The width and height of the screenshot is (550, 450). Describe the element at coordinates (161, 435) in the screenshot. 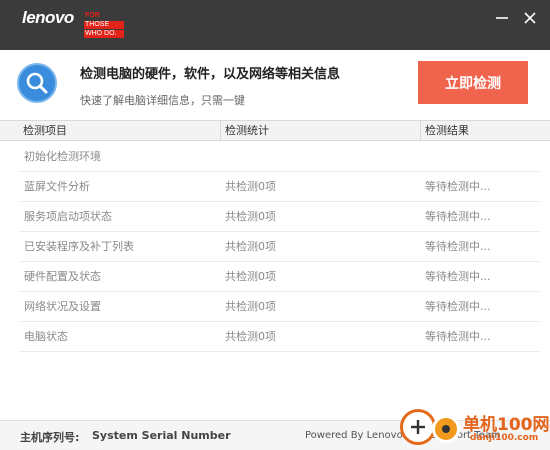

I see `serial-value: System Serial Number` at that location.